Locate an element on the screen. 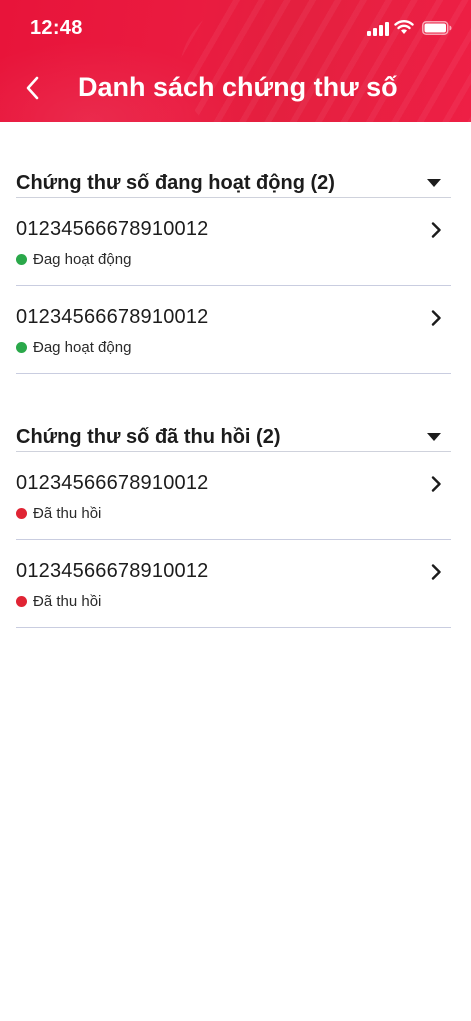  navigation-bar: Danh sách chứng thư số is located at coordinates (235, 89).